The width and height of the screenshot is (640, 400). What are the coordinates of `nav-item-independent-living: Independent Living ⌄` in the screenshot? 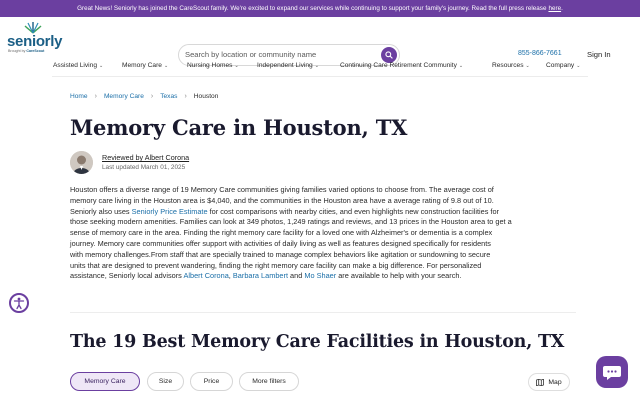 It's located at (288, 65).